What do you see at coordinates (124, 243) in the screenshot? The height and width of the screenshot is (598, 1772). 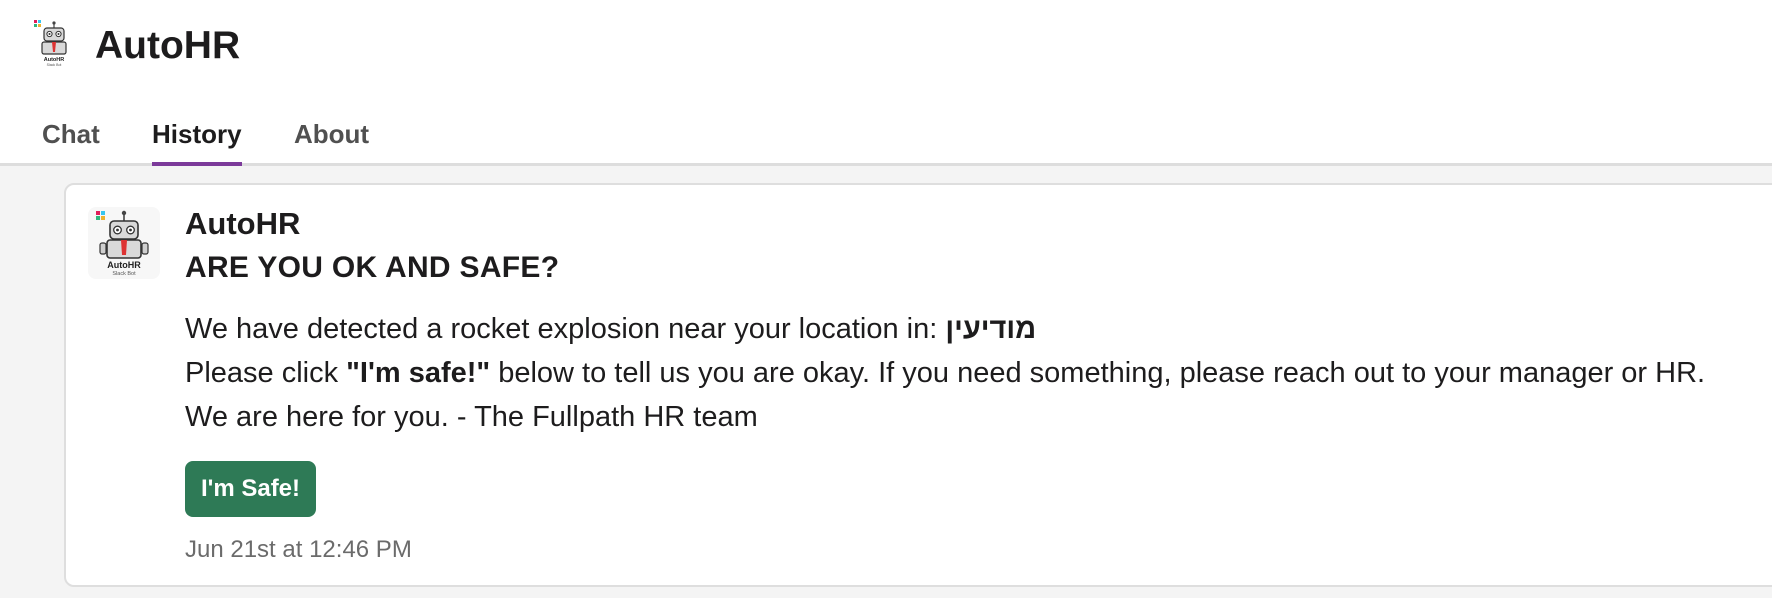 I see `bot-avatar: AutoHR Slack Bot` at bounding box center [124, 243].